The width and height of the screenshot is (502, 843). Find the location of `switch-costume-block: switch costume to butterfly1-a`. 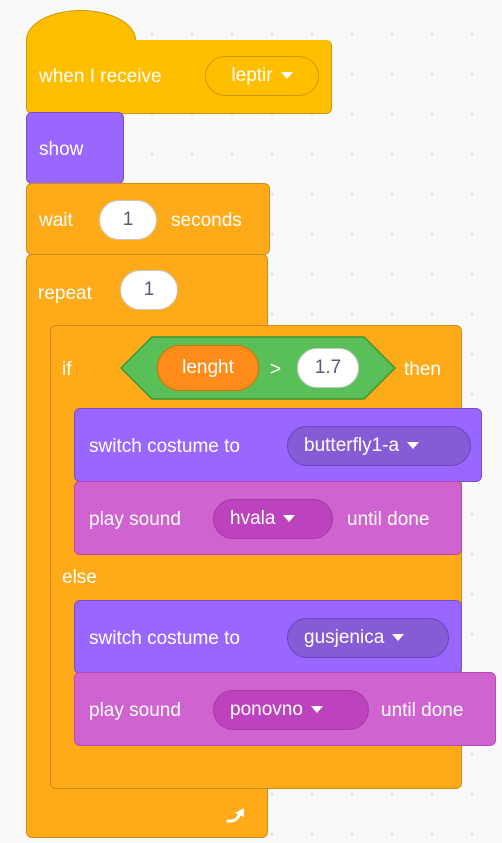

switch-costume-block: switch costume to butterfly1-a is located at coordinates (278, 445).